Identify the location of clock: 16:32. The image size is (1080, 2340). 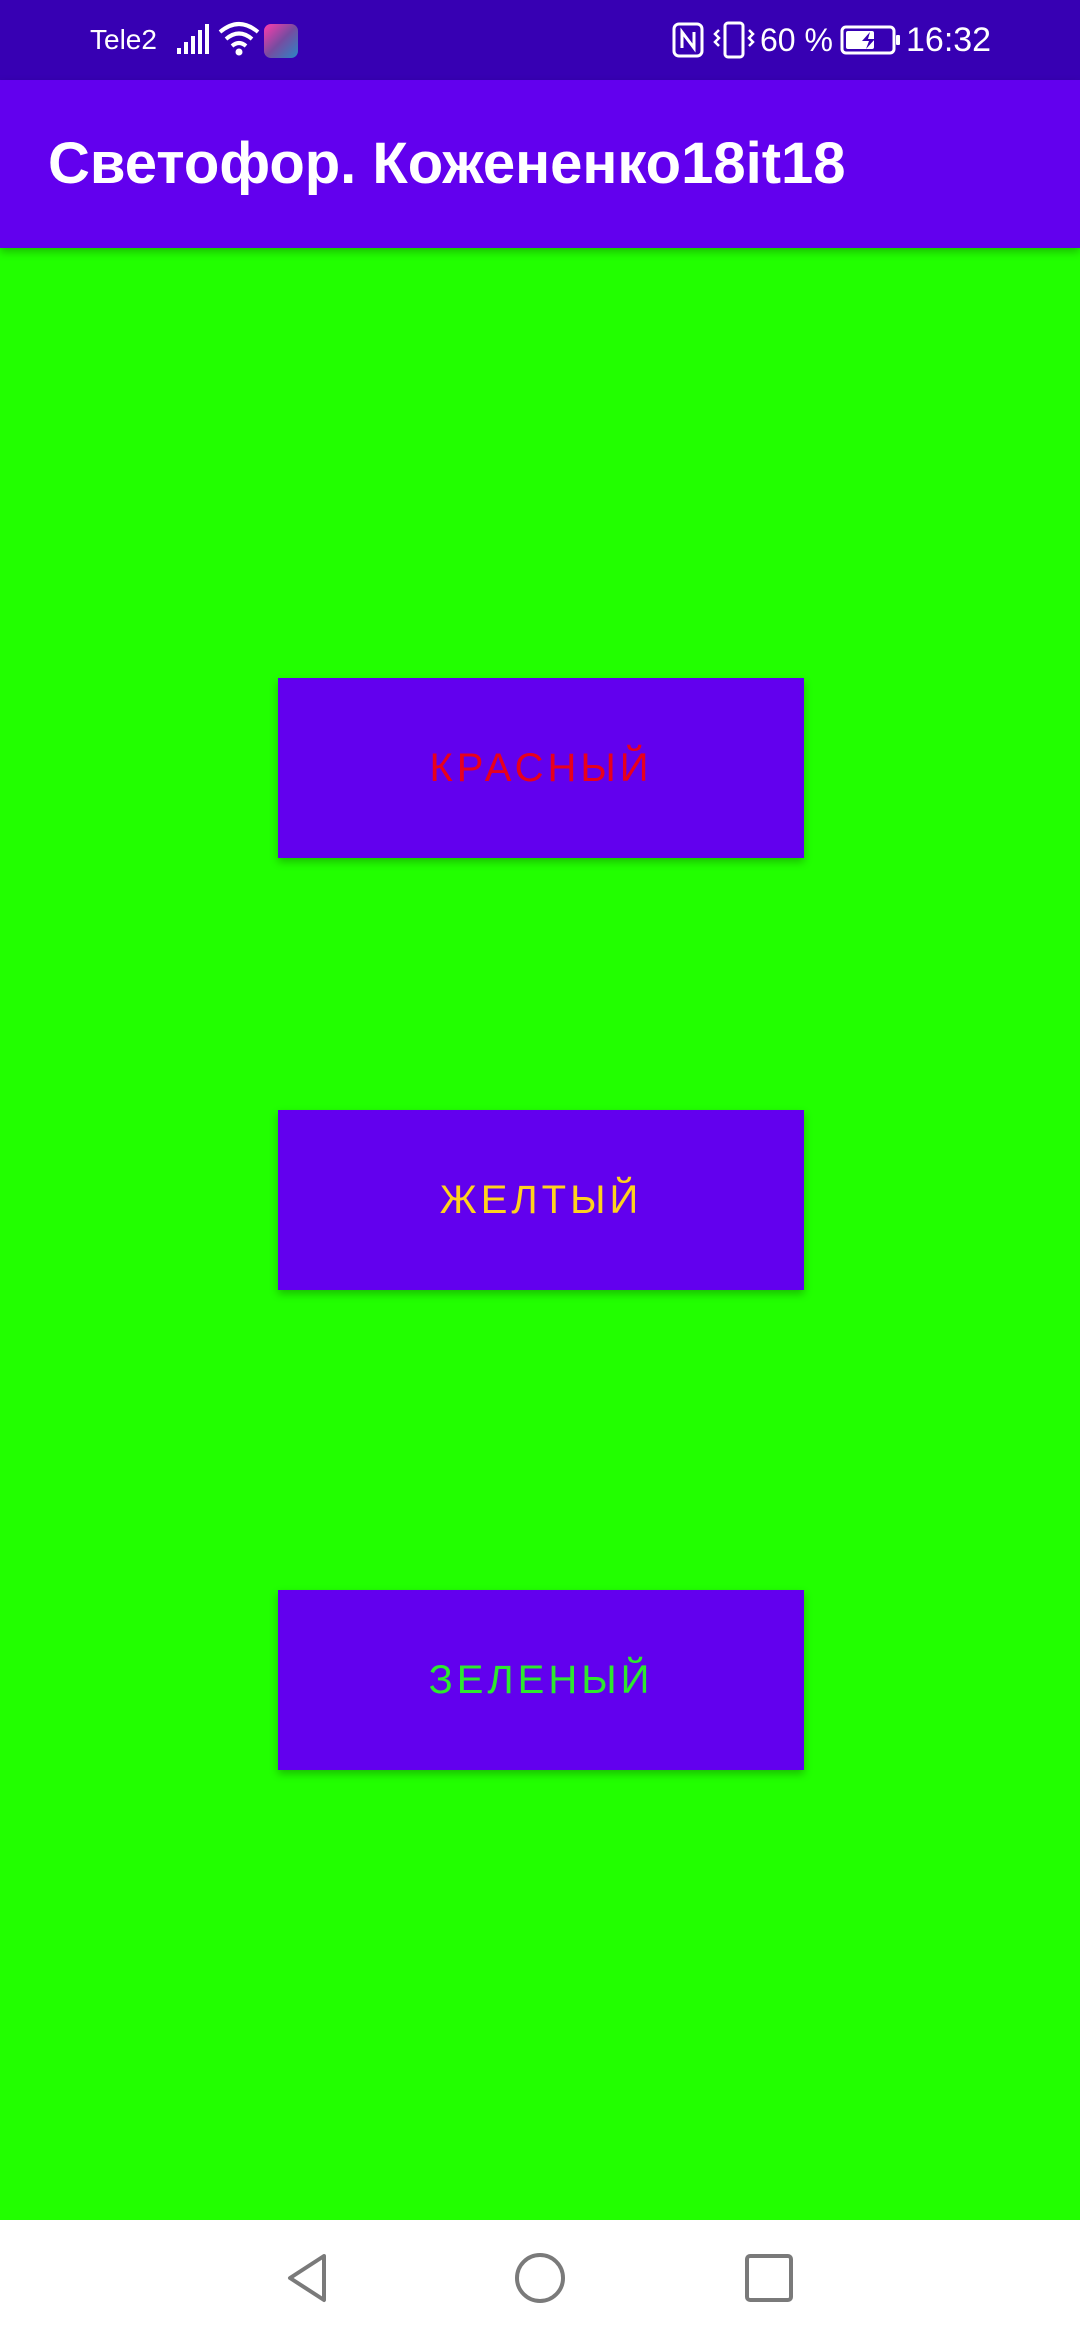
(949, 40).